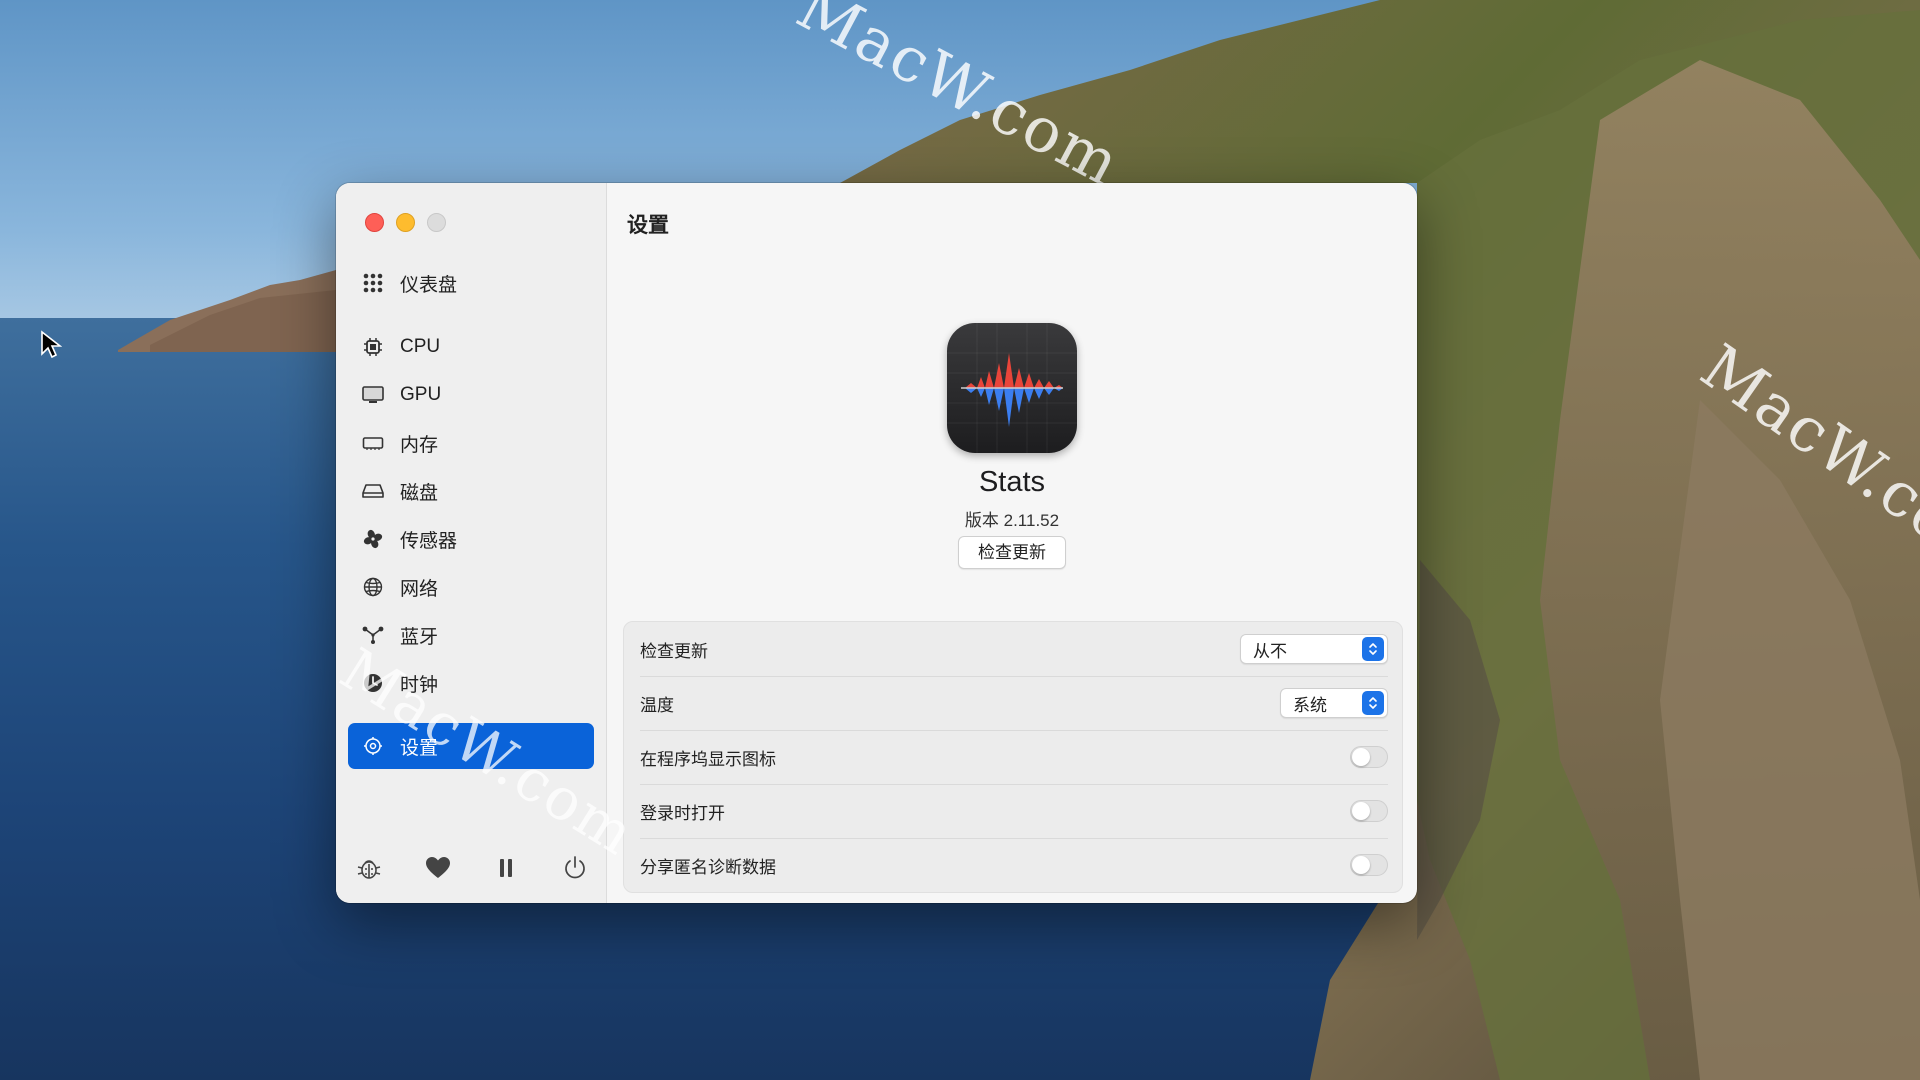 The height and width of the screenshot is (1080, 1920). I want to click on setting-label: 登录时打开, so click(682, 813).